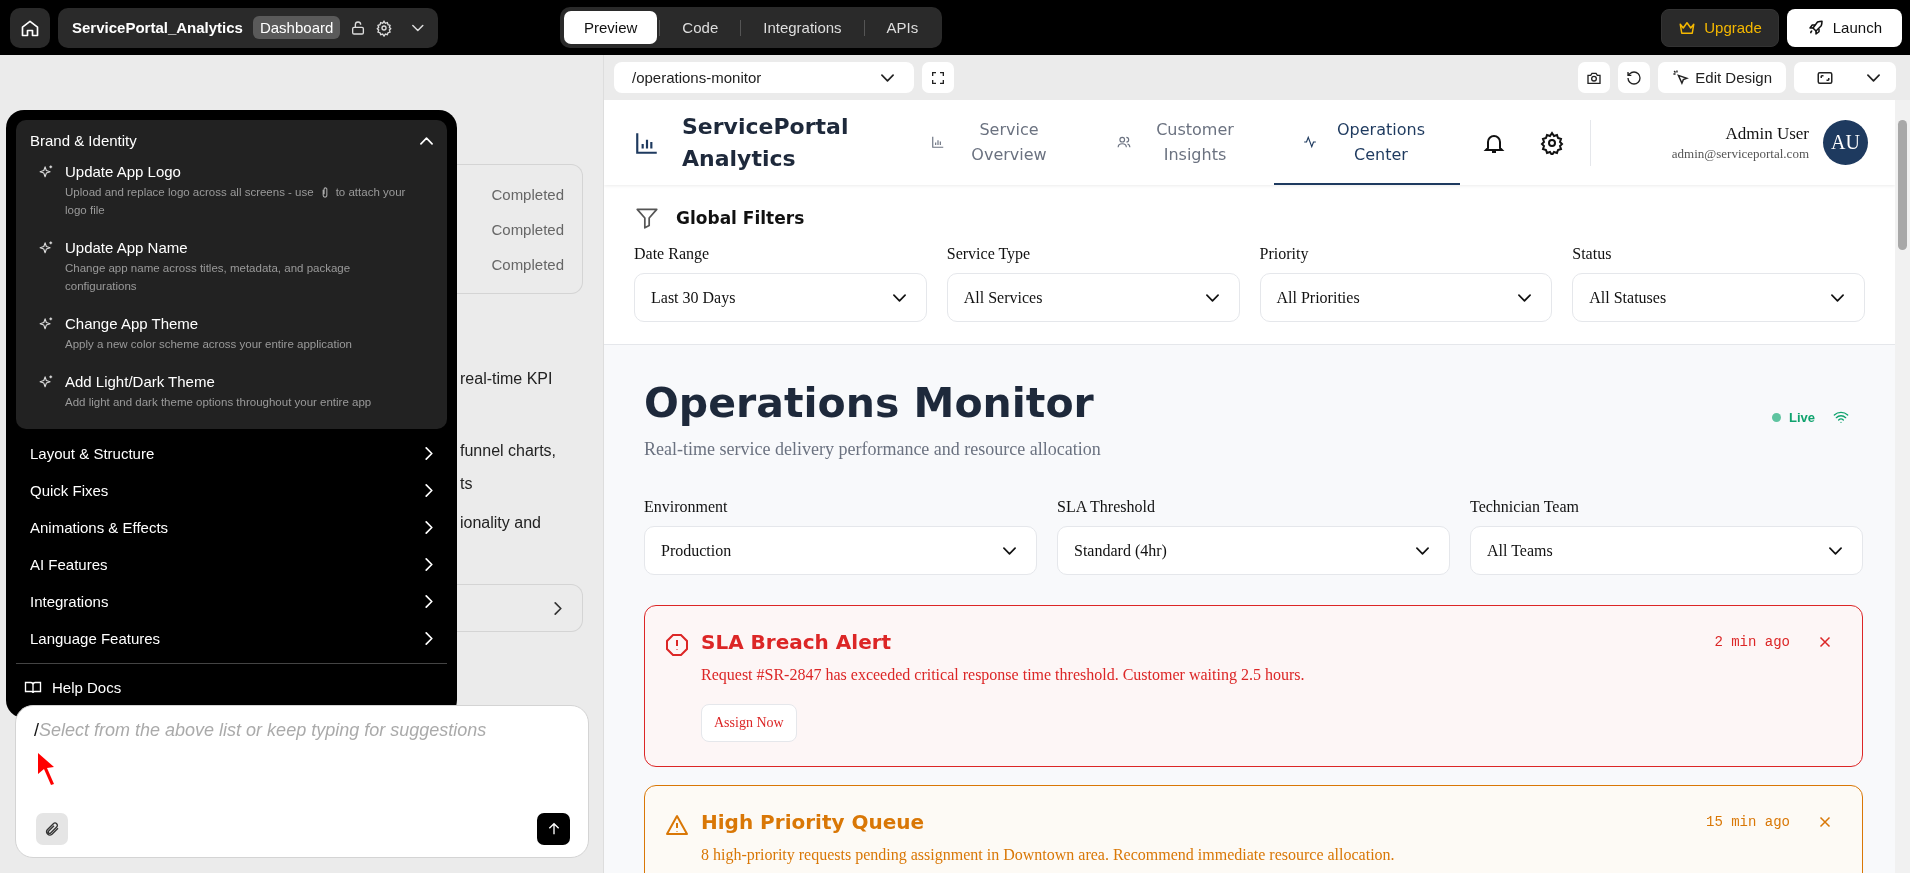  I want to click on expand-icon, so click(938, 77).